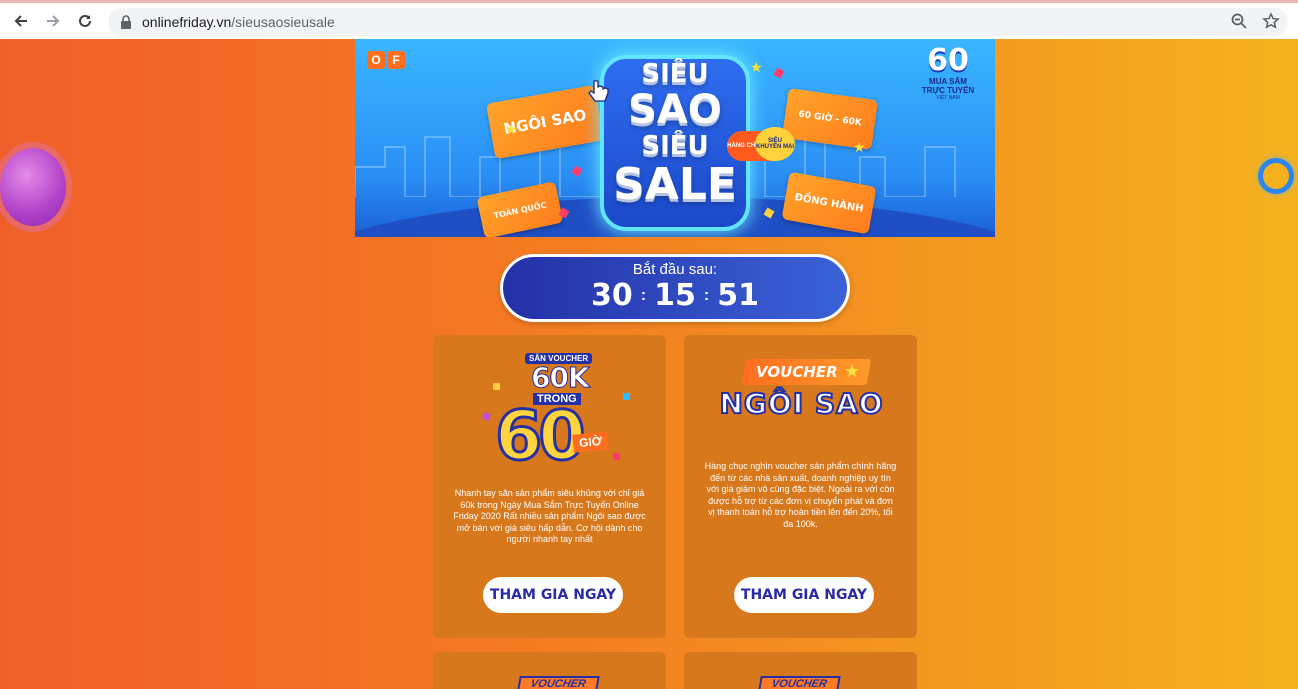 The height and width of the screenshot is (689, 1298). I want to click on of-logo-o: O, so click(376, 60).